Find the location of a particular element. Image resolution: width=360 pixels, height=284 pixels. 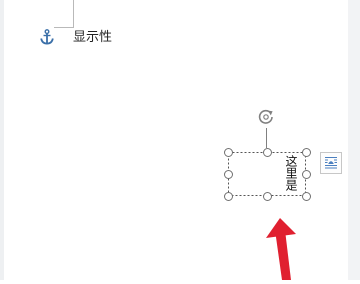

resize-handle-top-left is located at coordinates (228, 152).